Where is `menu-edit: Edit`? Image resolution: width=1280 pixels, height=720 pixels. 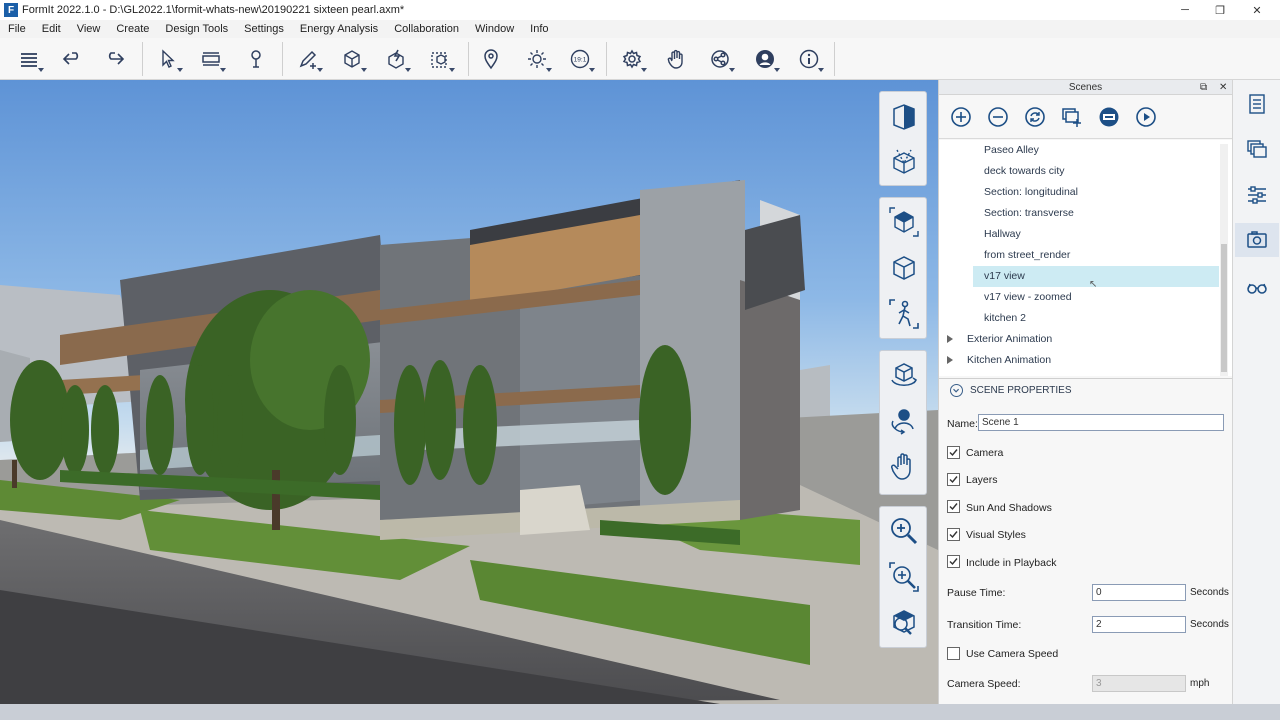 menu-edit: Edit is located at coordinates (51, 29).